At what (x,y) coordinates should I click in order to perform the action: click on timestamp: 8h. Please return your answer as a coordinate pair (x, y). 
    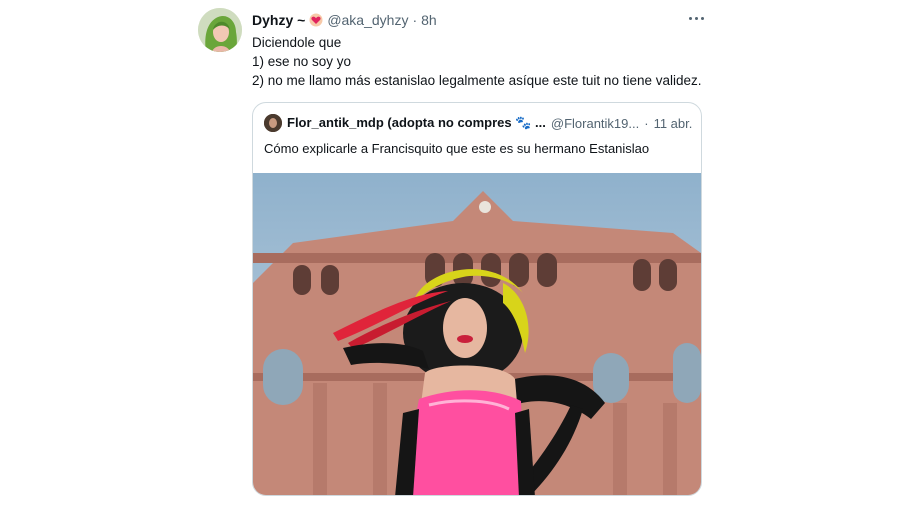
    Looking at the image, I should click on (429, 20).